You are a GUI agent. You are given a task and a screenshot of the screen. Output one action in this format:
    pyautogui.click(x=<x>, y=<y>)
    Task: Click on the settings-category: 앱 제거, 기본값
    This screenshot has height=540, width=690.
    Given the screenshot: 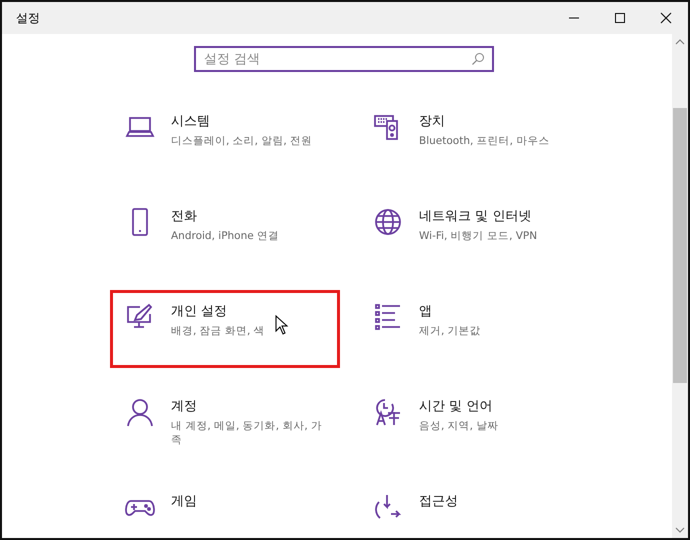 What is the action you would take?
    pyautogui.click(x=473, y=329)
    